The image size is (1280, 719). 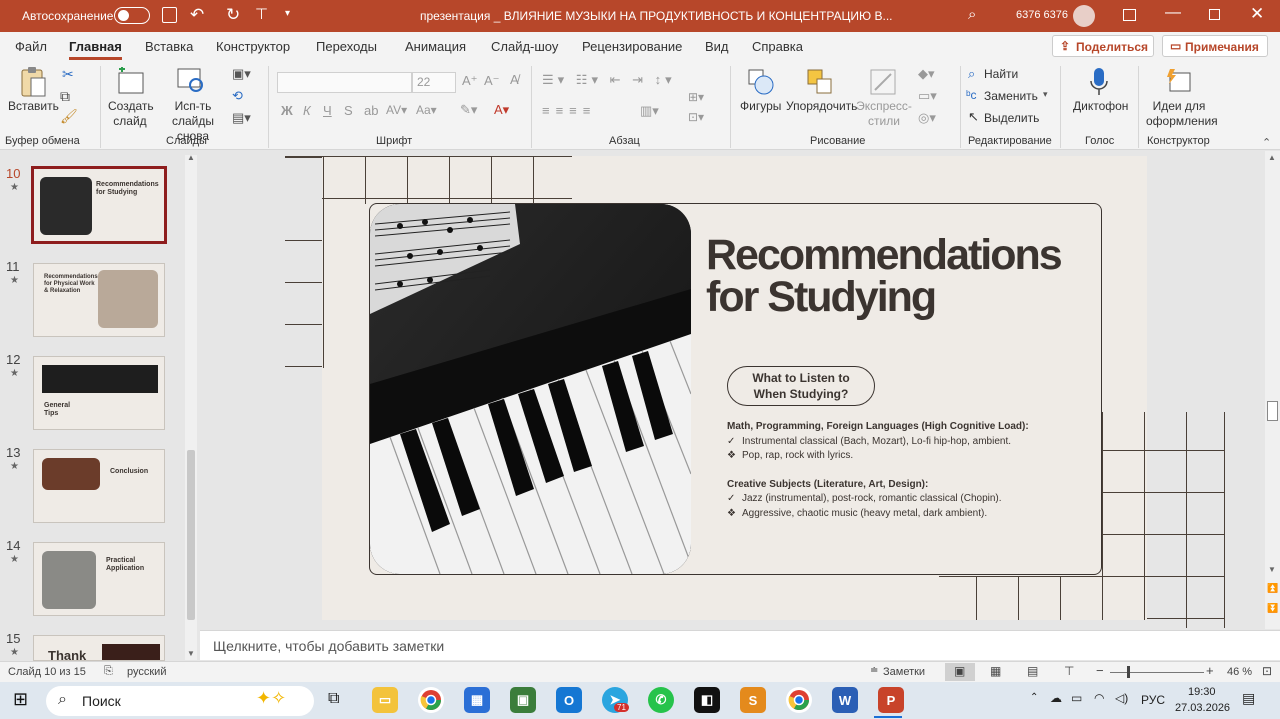 I want to click on reuse-slides-icon, so click(x=191, y=81).